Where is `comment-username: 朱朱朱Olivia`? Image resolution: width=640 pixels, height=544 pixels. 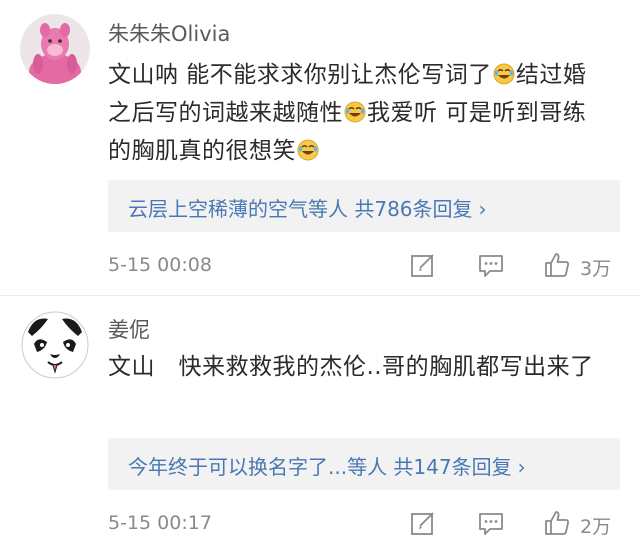
comment-username: 朱朱朱Olivia is located at coordinates (169, 33).